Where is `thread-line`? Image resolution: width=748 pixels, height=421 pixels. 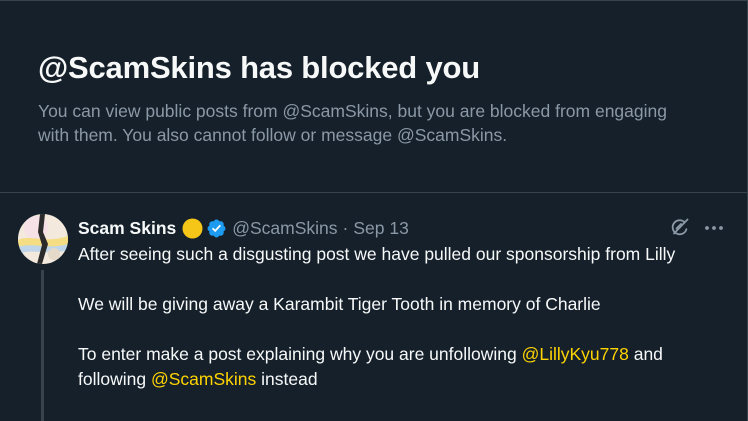 thread-line is located at coordinates (42, 345).